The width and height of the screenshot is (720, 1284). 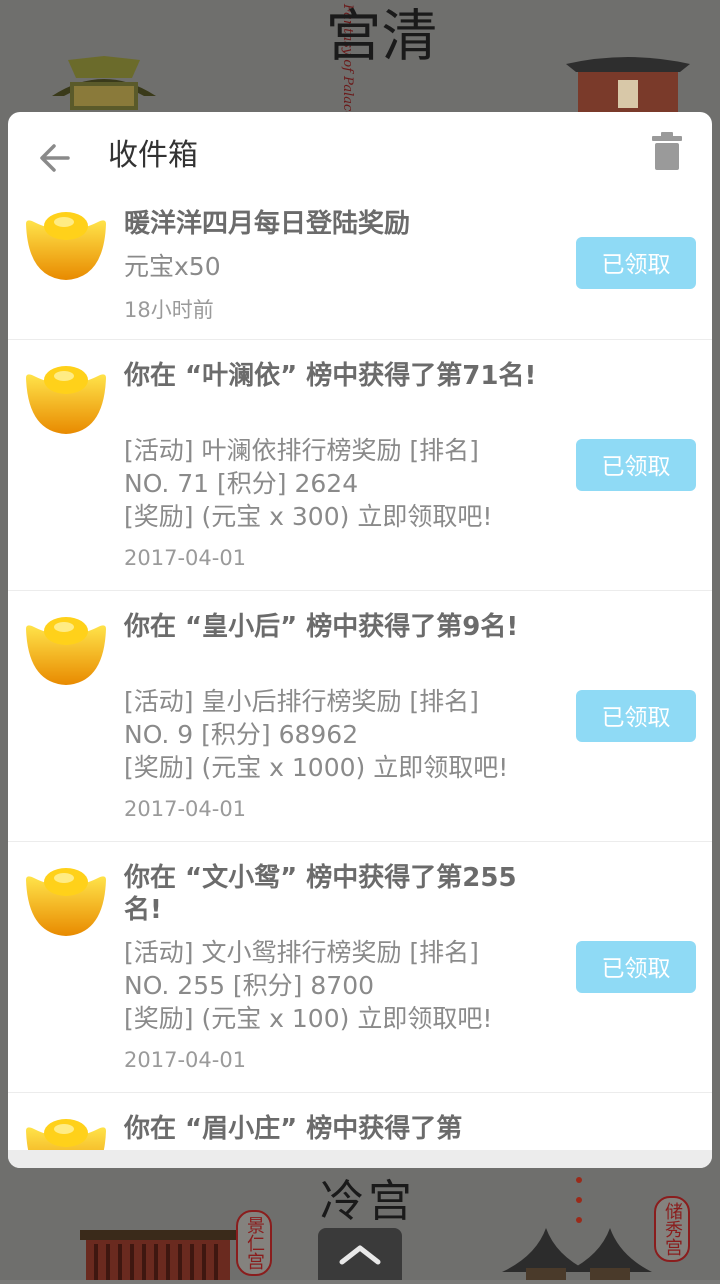 I want to click on message-body-line: [活动] 文小鸳排行榜奖励 [排名], so click(x=301, y=952).